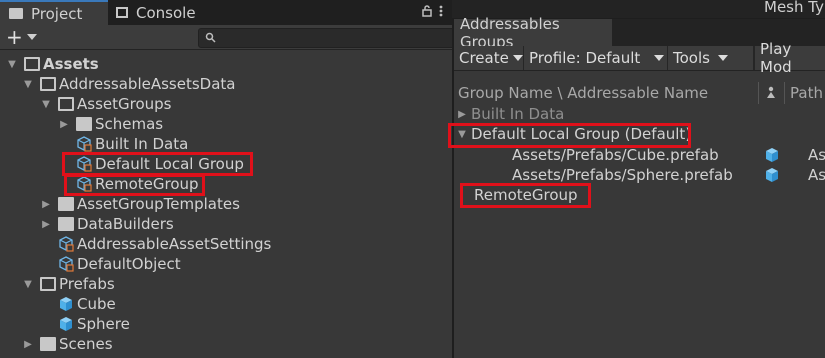  I want to click on tree-item-label: DefaultObject, so click(129, 264).